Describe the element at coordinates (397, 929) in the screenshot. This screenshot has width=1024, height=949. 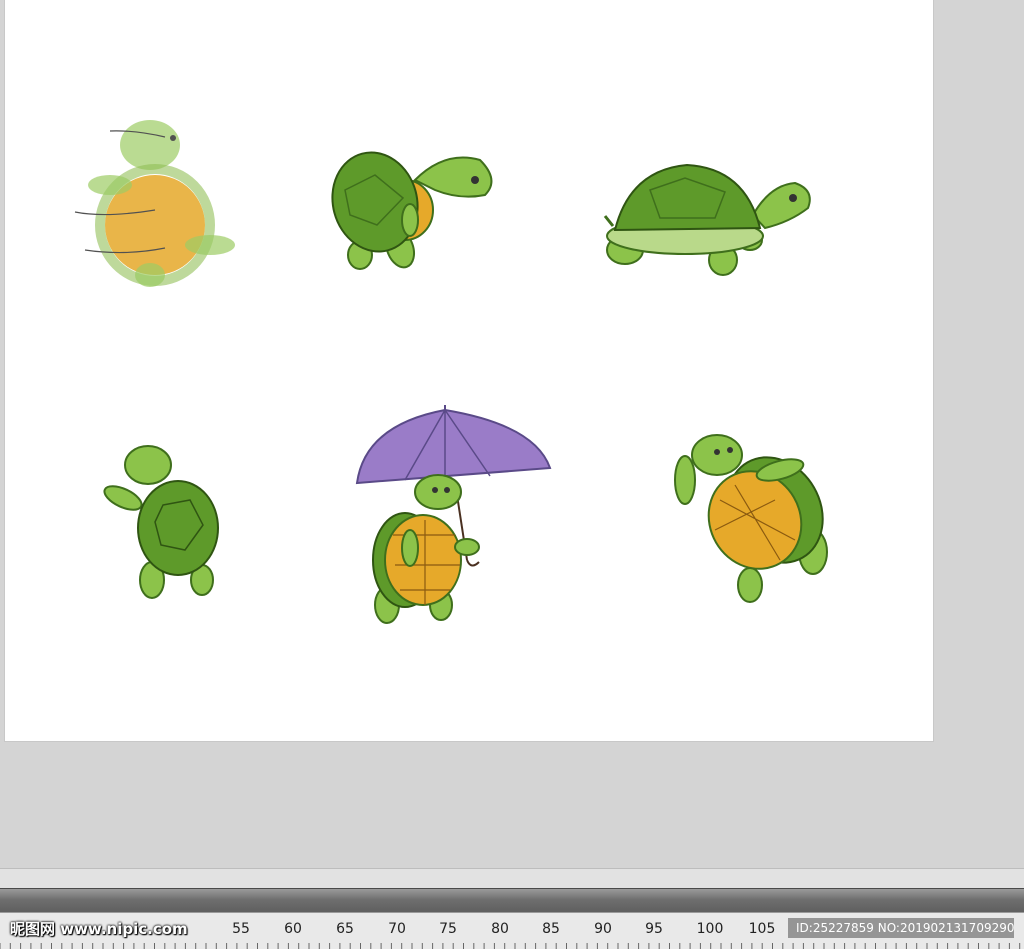
I see `ruler-tick-label: 70` at that location.